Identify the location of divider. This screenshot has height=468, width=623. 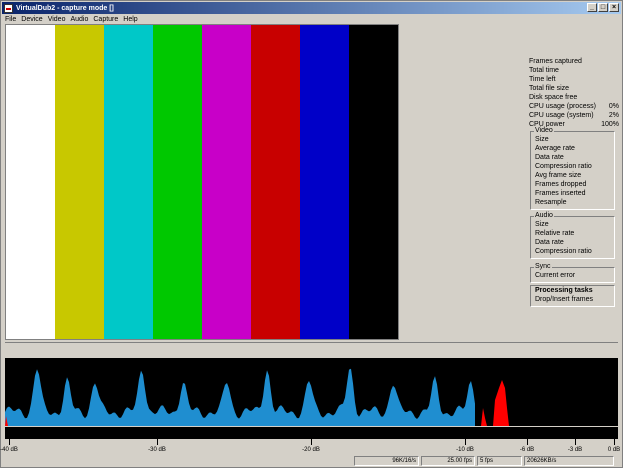
(311, 349).